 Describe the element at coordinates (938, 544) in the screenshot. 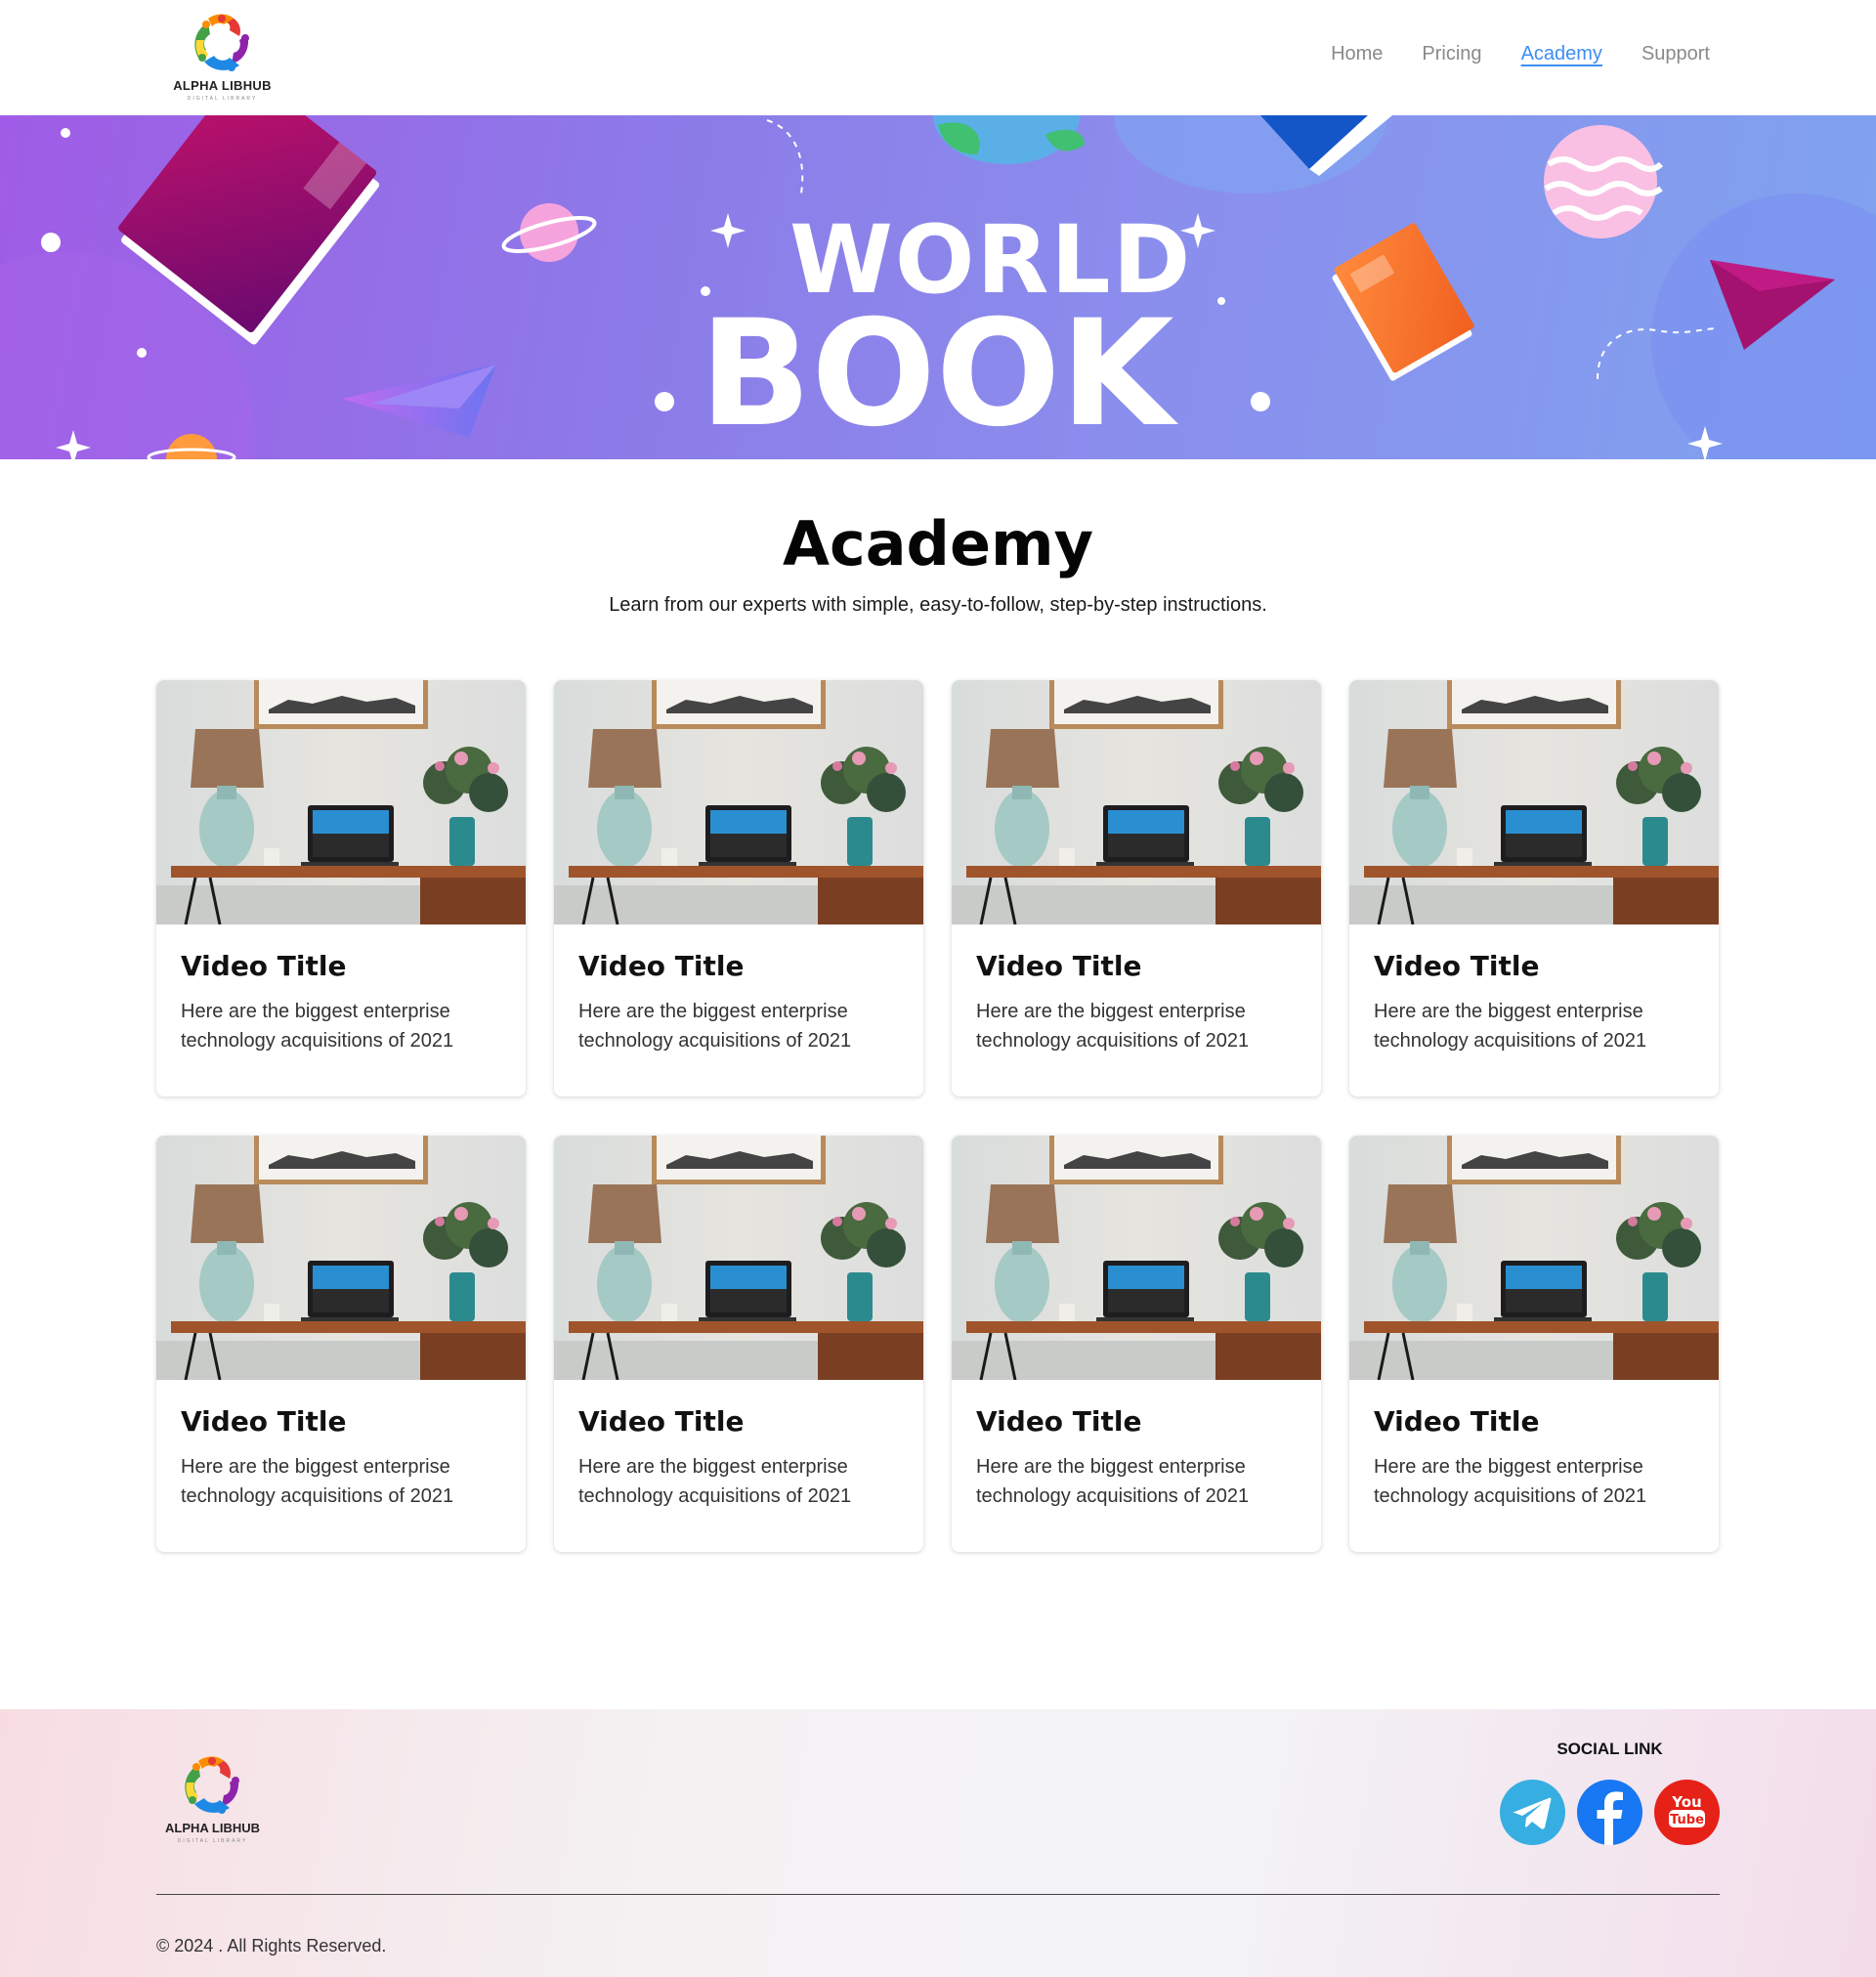

I see `page-title: Academy` at that location.